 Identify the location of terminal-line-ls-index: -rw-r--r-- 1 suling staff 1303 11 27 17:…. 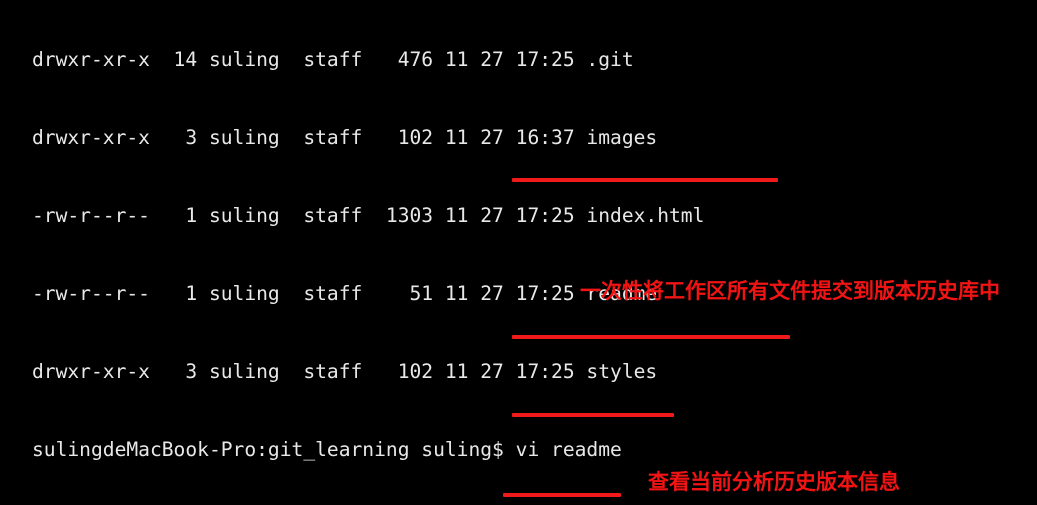
(368, 215).